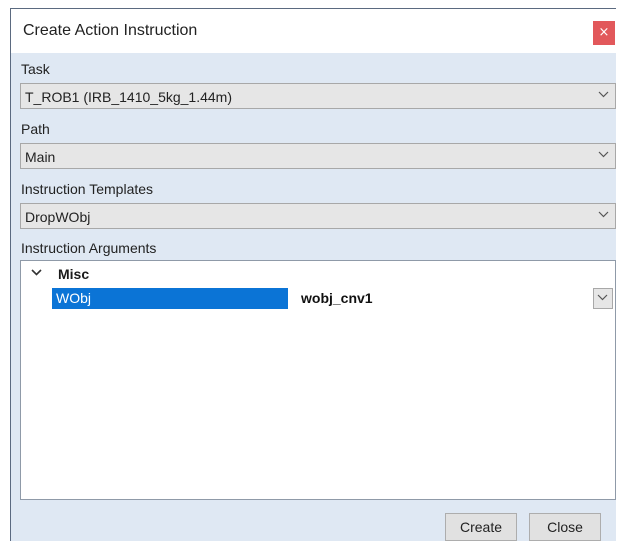 The width and height of the screenshot is (618, 541). What do you see at coordinates (565, 527) in the screenshot?
I see `close-button: Close` at bounding box center [565, 527].